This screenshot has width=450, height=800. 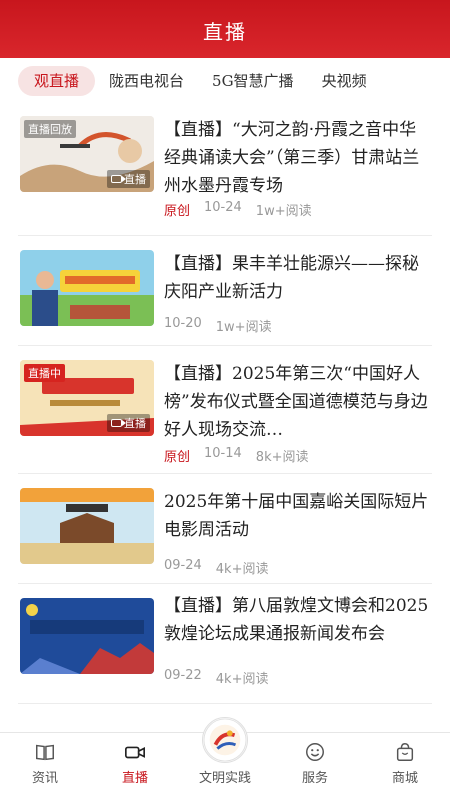 I want to click on item-title: 2025年第十届中国嘉峪关国际短片电影周活动, so click(x=296, y=516).